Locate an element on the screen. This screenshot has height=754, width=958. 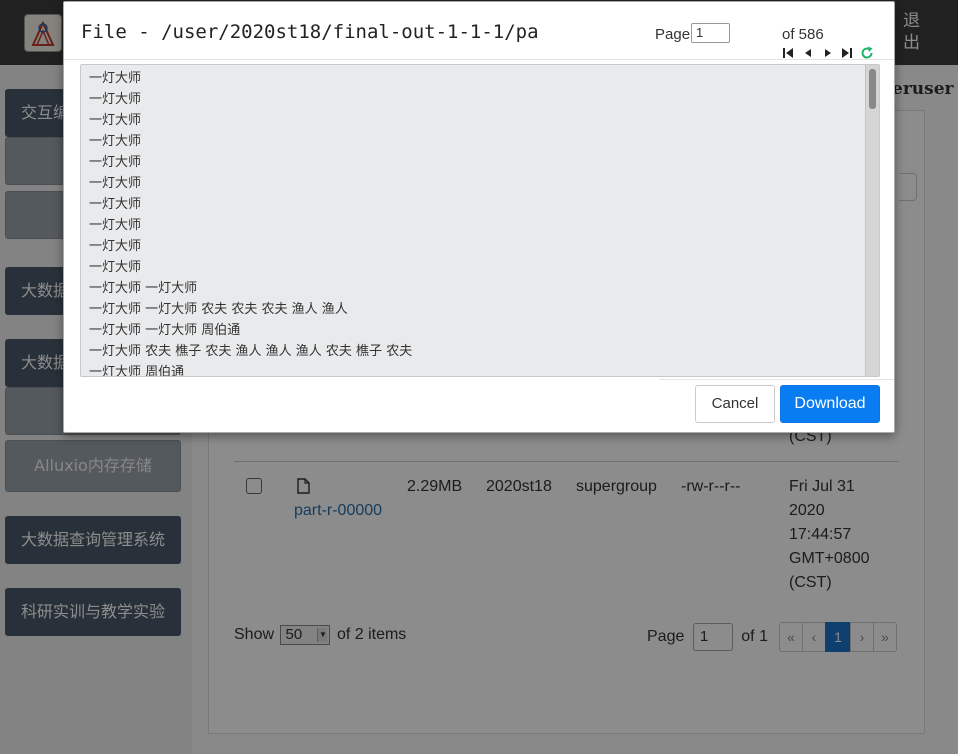
scrollbar-thumb is located at coordinates (872, 89).